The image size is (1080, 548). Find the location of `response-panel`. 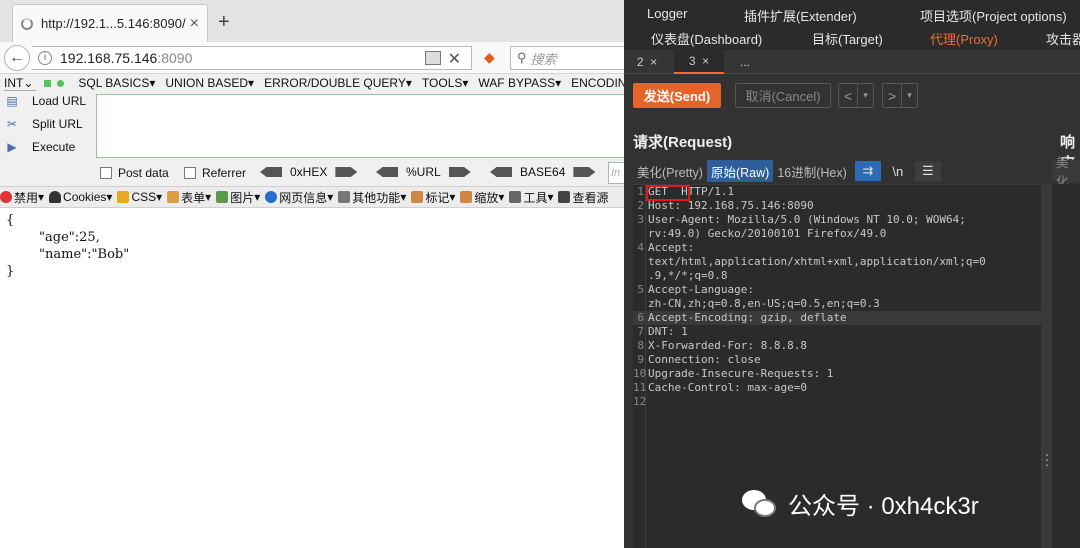

response-panel is located at coordinates (1066, 366).